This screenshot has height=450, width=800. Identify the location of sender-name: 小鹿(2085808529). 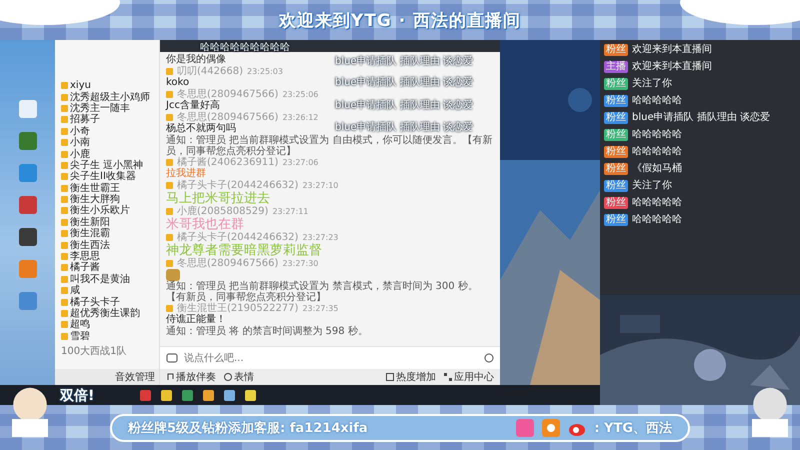
(222, 211).